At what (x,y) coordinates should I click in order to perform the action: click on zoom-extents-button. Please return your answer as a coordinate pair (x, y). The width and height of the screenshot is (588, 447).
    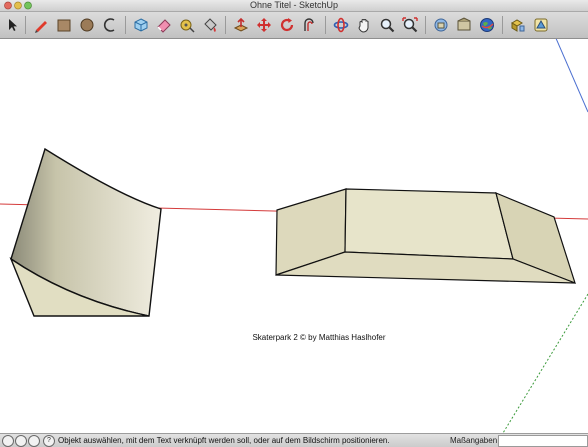
    Looking at the image, I should click on (410, 25).